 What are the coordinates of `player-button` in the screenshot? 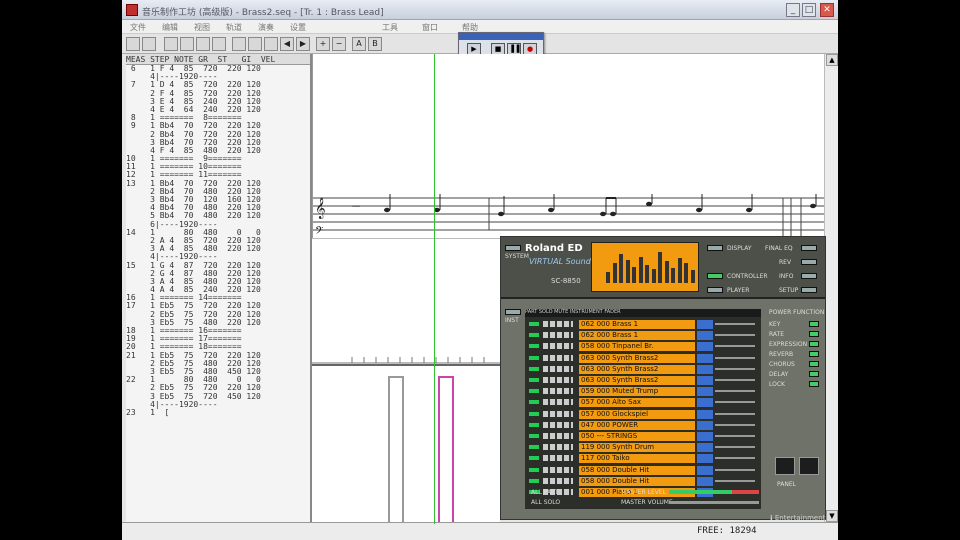 It's located at (715, 290).